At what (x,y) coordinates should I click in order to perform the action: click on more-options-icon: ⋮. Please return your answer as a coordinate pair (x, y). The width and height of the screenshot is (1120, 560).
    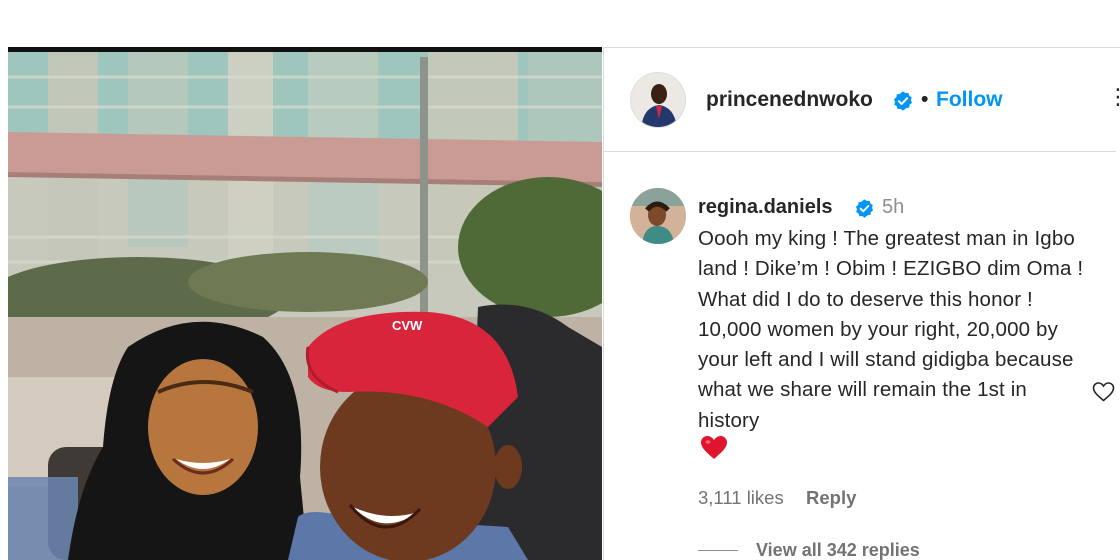
    Looking at the image, I should click on (1113, 97).